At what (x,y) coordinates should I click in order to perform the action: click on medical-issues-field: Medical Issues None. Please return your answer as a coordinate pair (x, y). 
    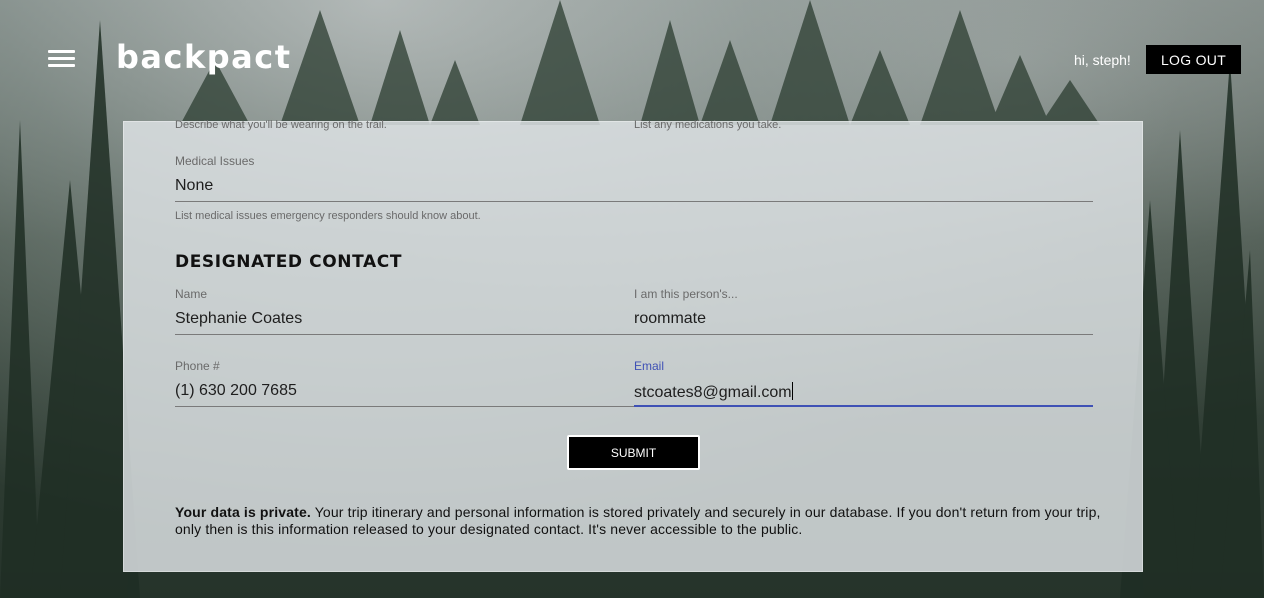
    Looking at the image, I should click on (634, 179).